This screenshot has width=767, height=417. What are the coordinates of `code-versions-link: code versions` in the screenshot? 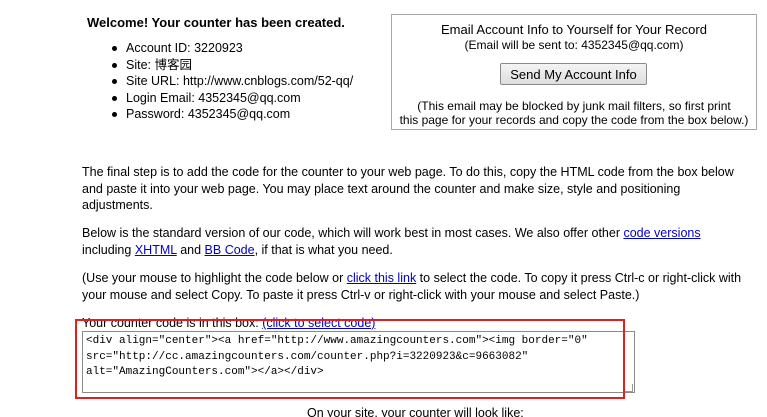 It's located at (661, 233).